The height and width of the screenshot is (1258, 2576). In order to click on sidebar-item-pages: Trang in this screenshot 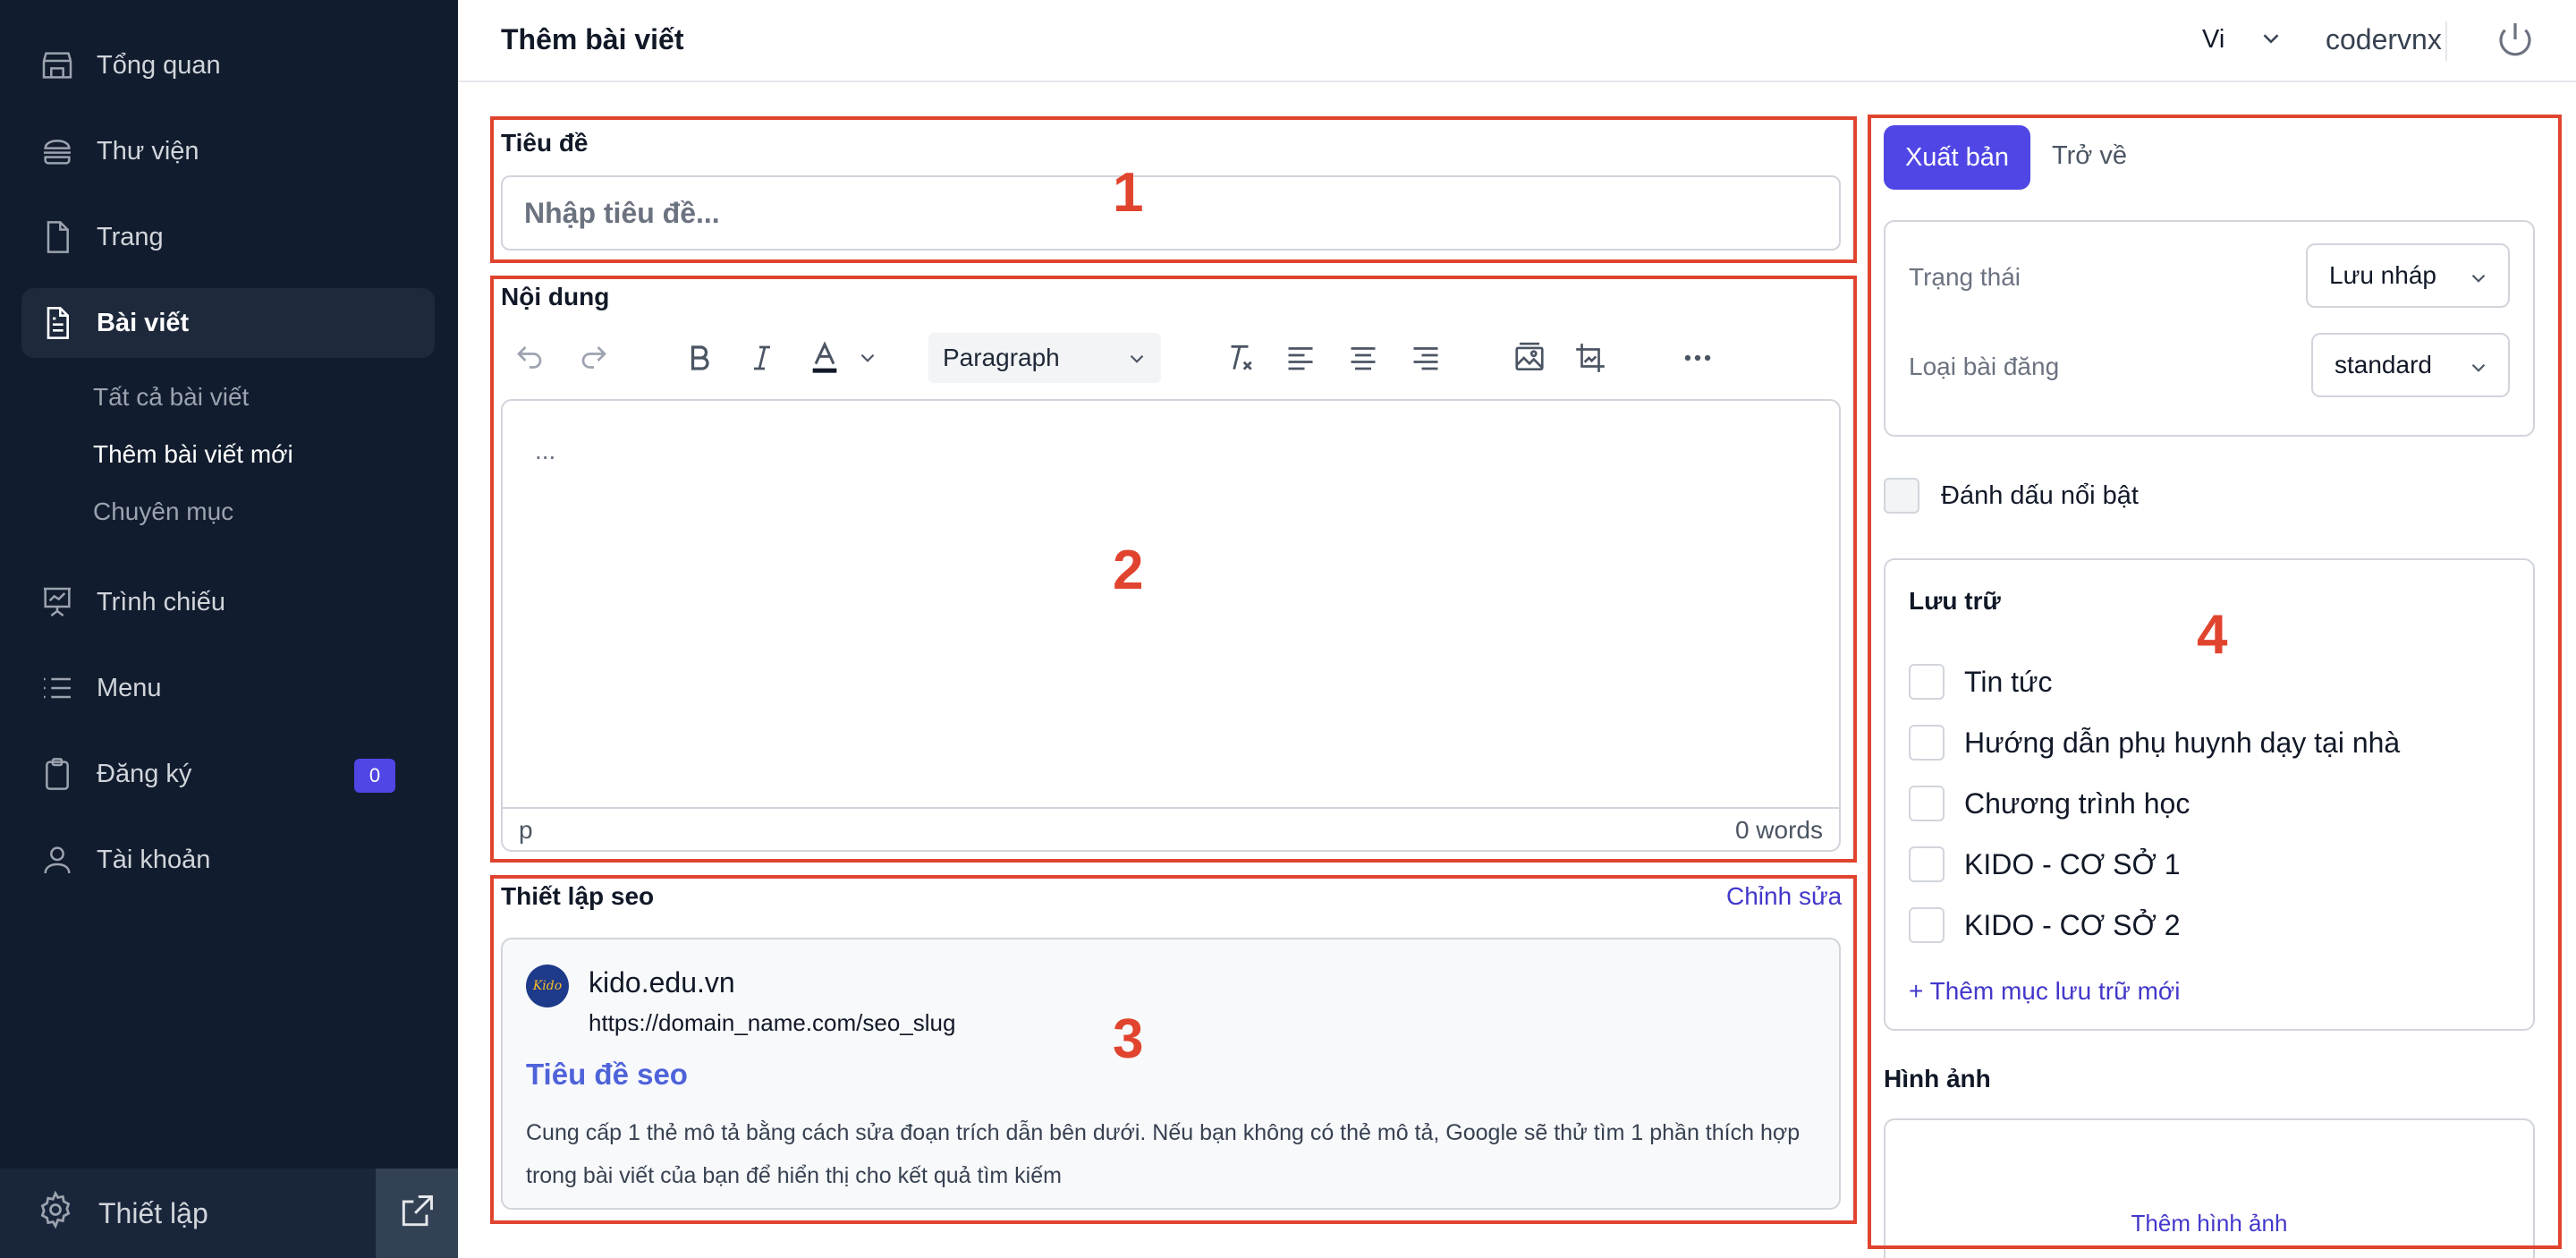, I will do `click(228, 237)`.